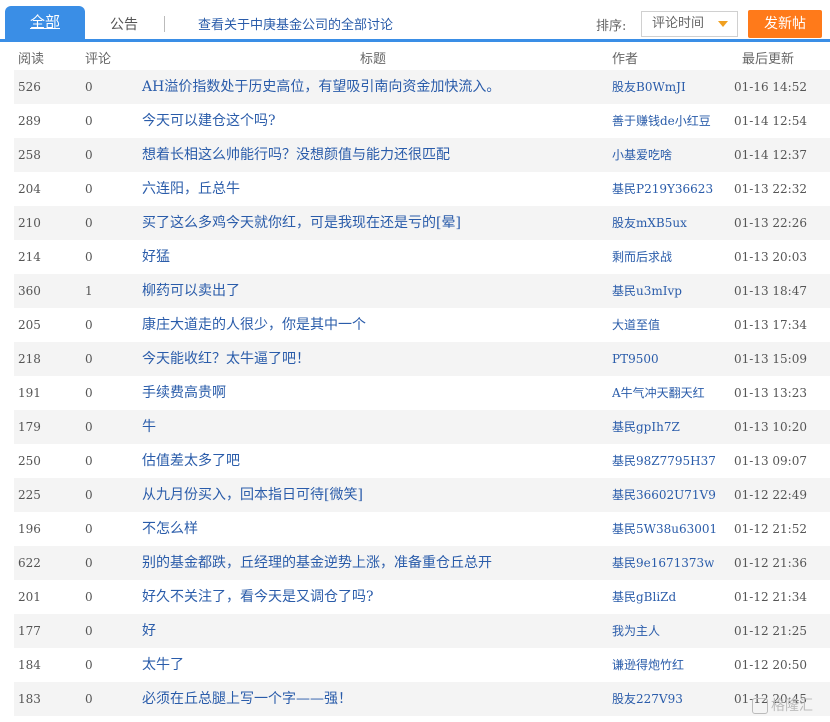 The width and height of the screenshot is (830, 722). I want to click on row-updated-time: 01-13 09:07, so click(770, 461).